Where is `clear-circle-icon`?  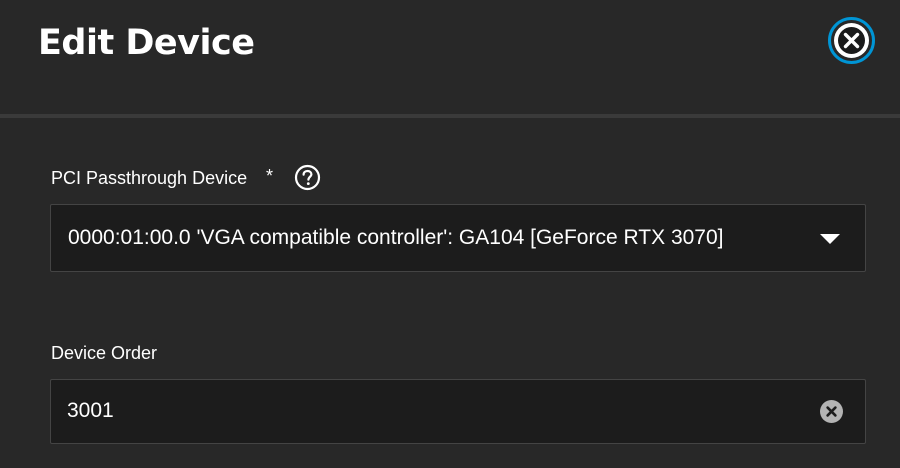
clear-circle-icon is located at coordinates (831, 411).